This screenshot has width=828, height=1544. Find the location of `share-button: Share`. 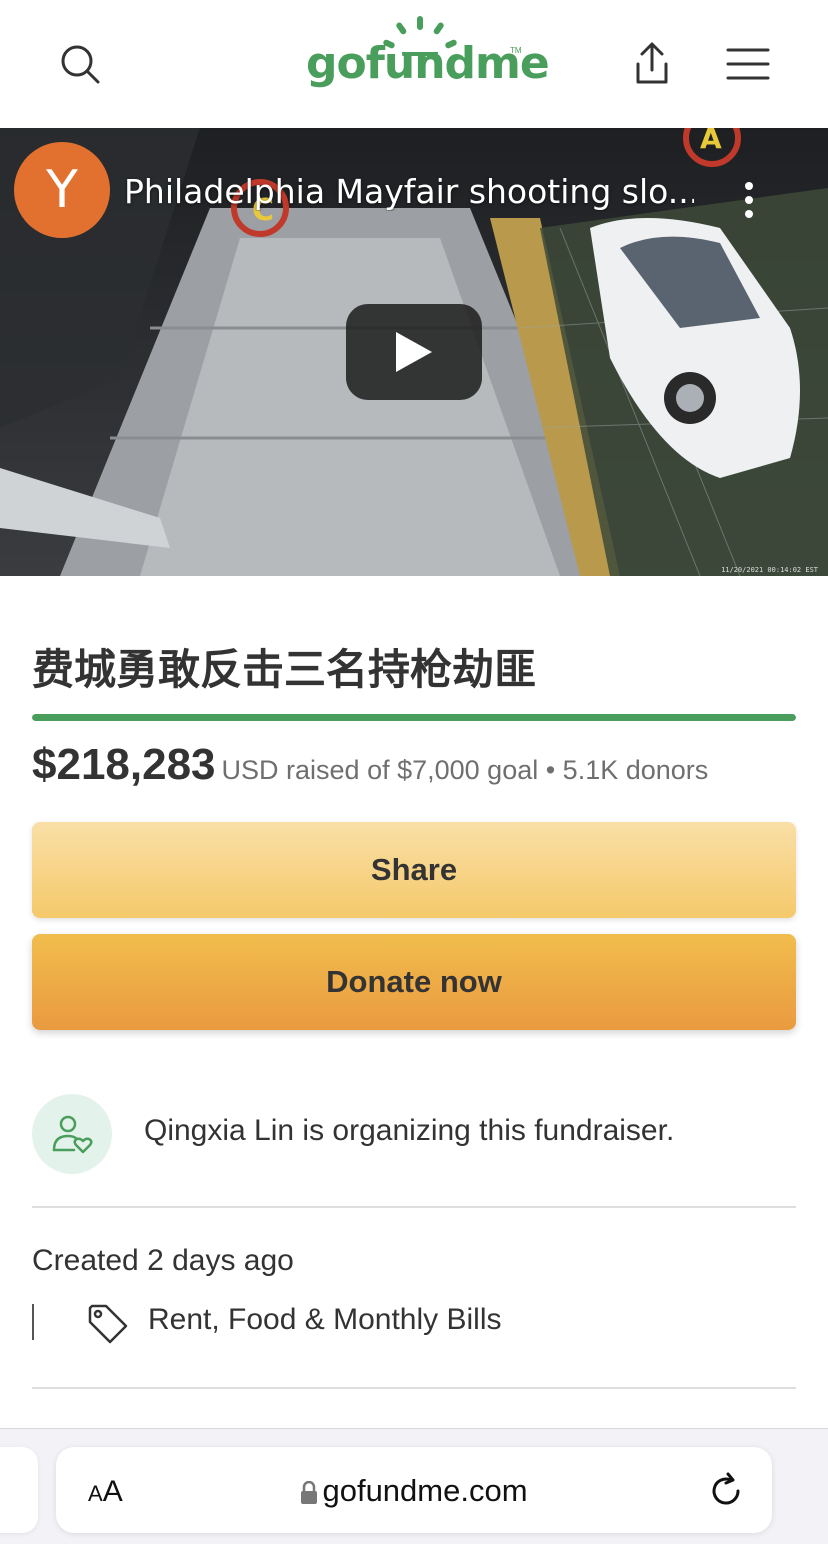

share-button: Share is located at coordinates (414, 870).